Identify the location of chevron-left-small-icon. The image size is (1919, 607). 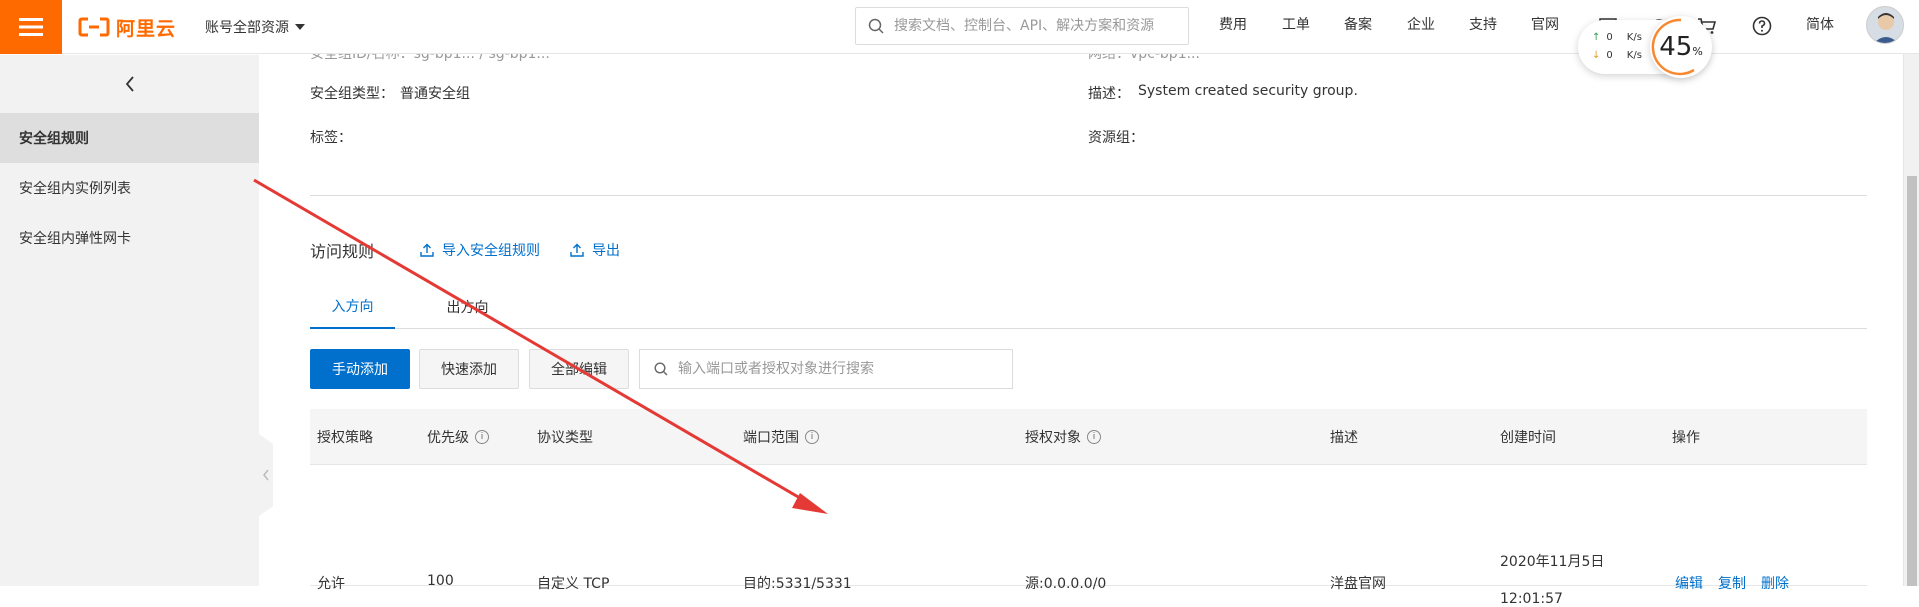
(266, 475).